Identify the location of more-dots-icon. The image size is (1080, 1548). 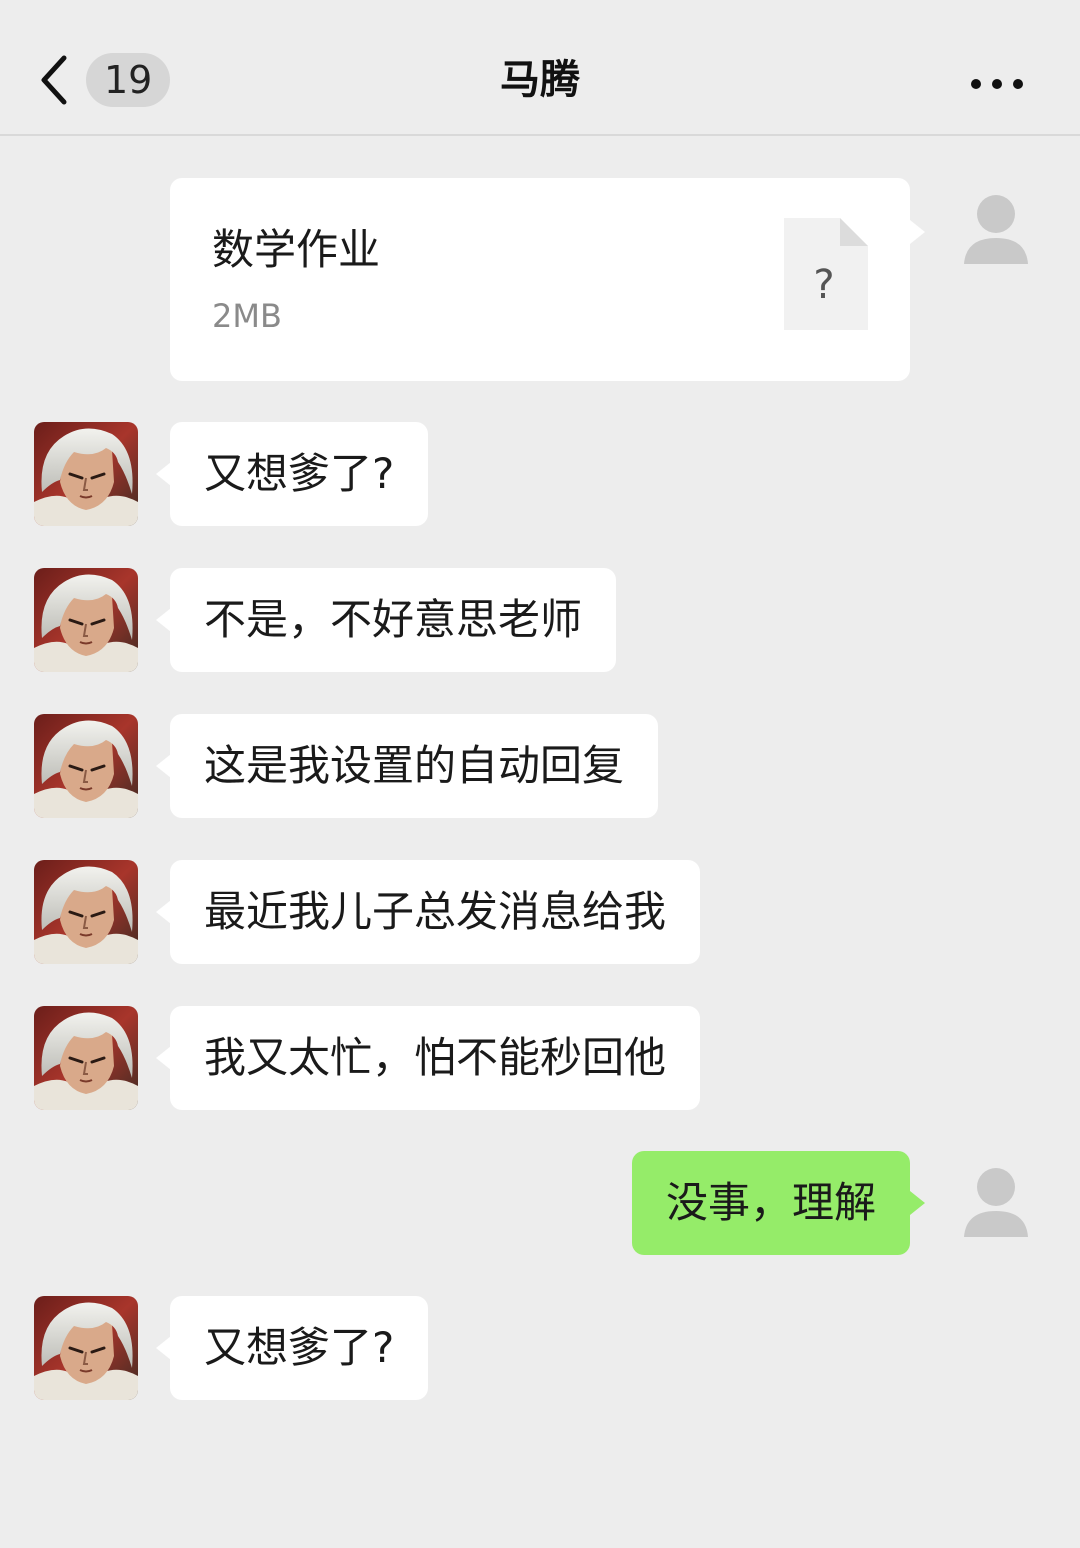
(997, 84).